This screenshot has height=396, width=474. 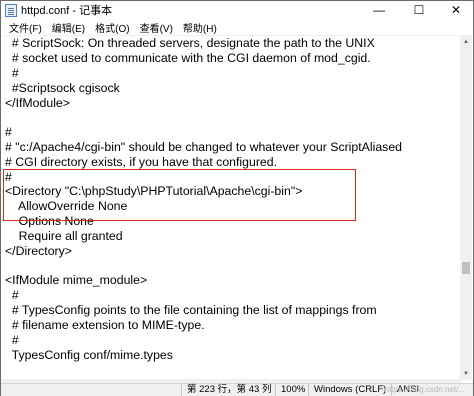 I want to click on scroll-up-arrow-icon: ▲, so click(x=466, y=42).